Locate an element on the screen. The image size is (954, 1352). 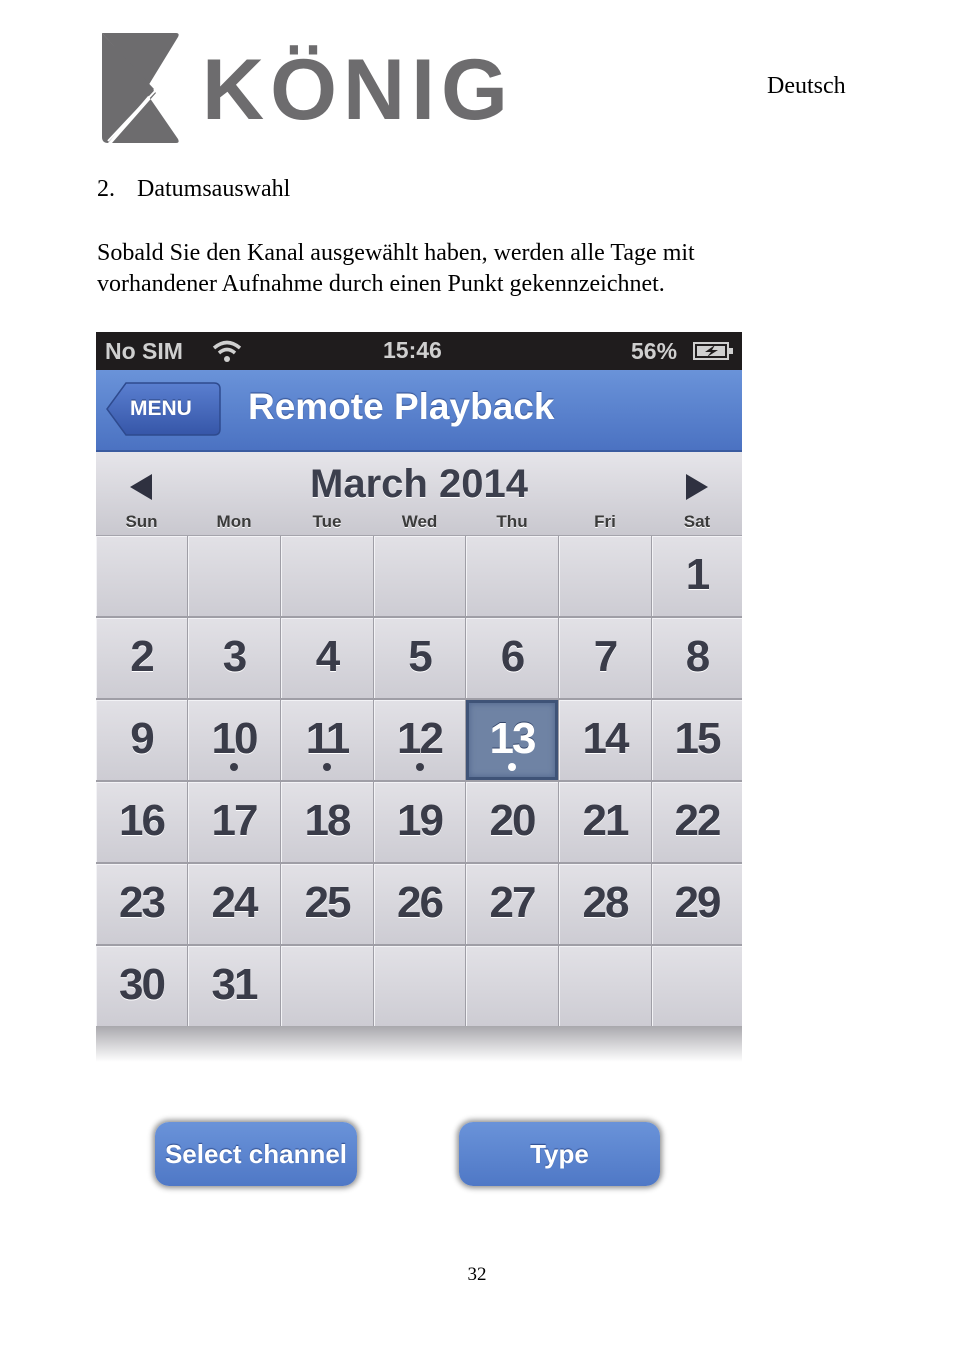
calendar-bottom-shadow is located at coordinates (419, 1044).